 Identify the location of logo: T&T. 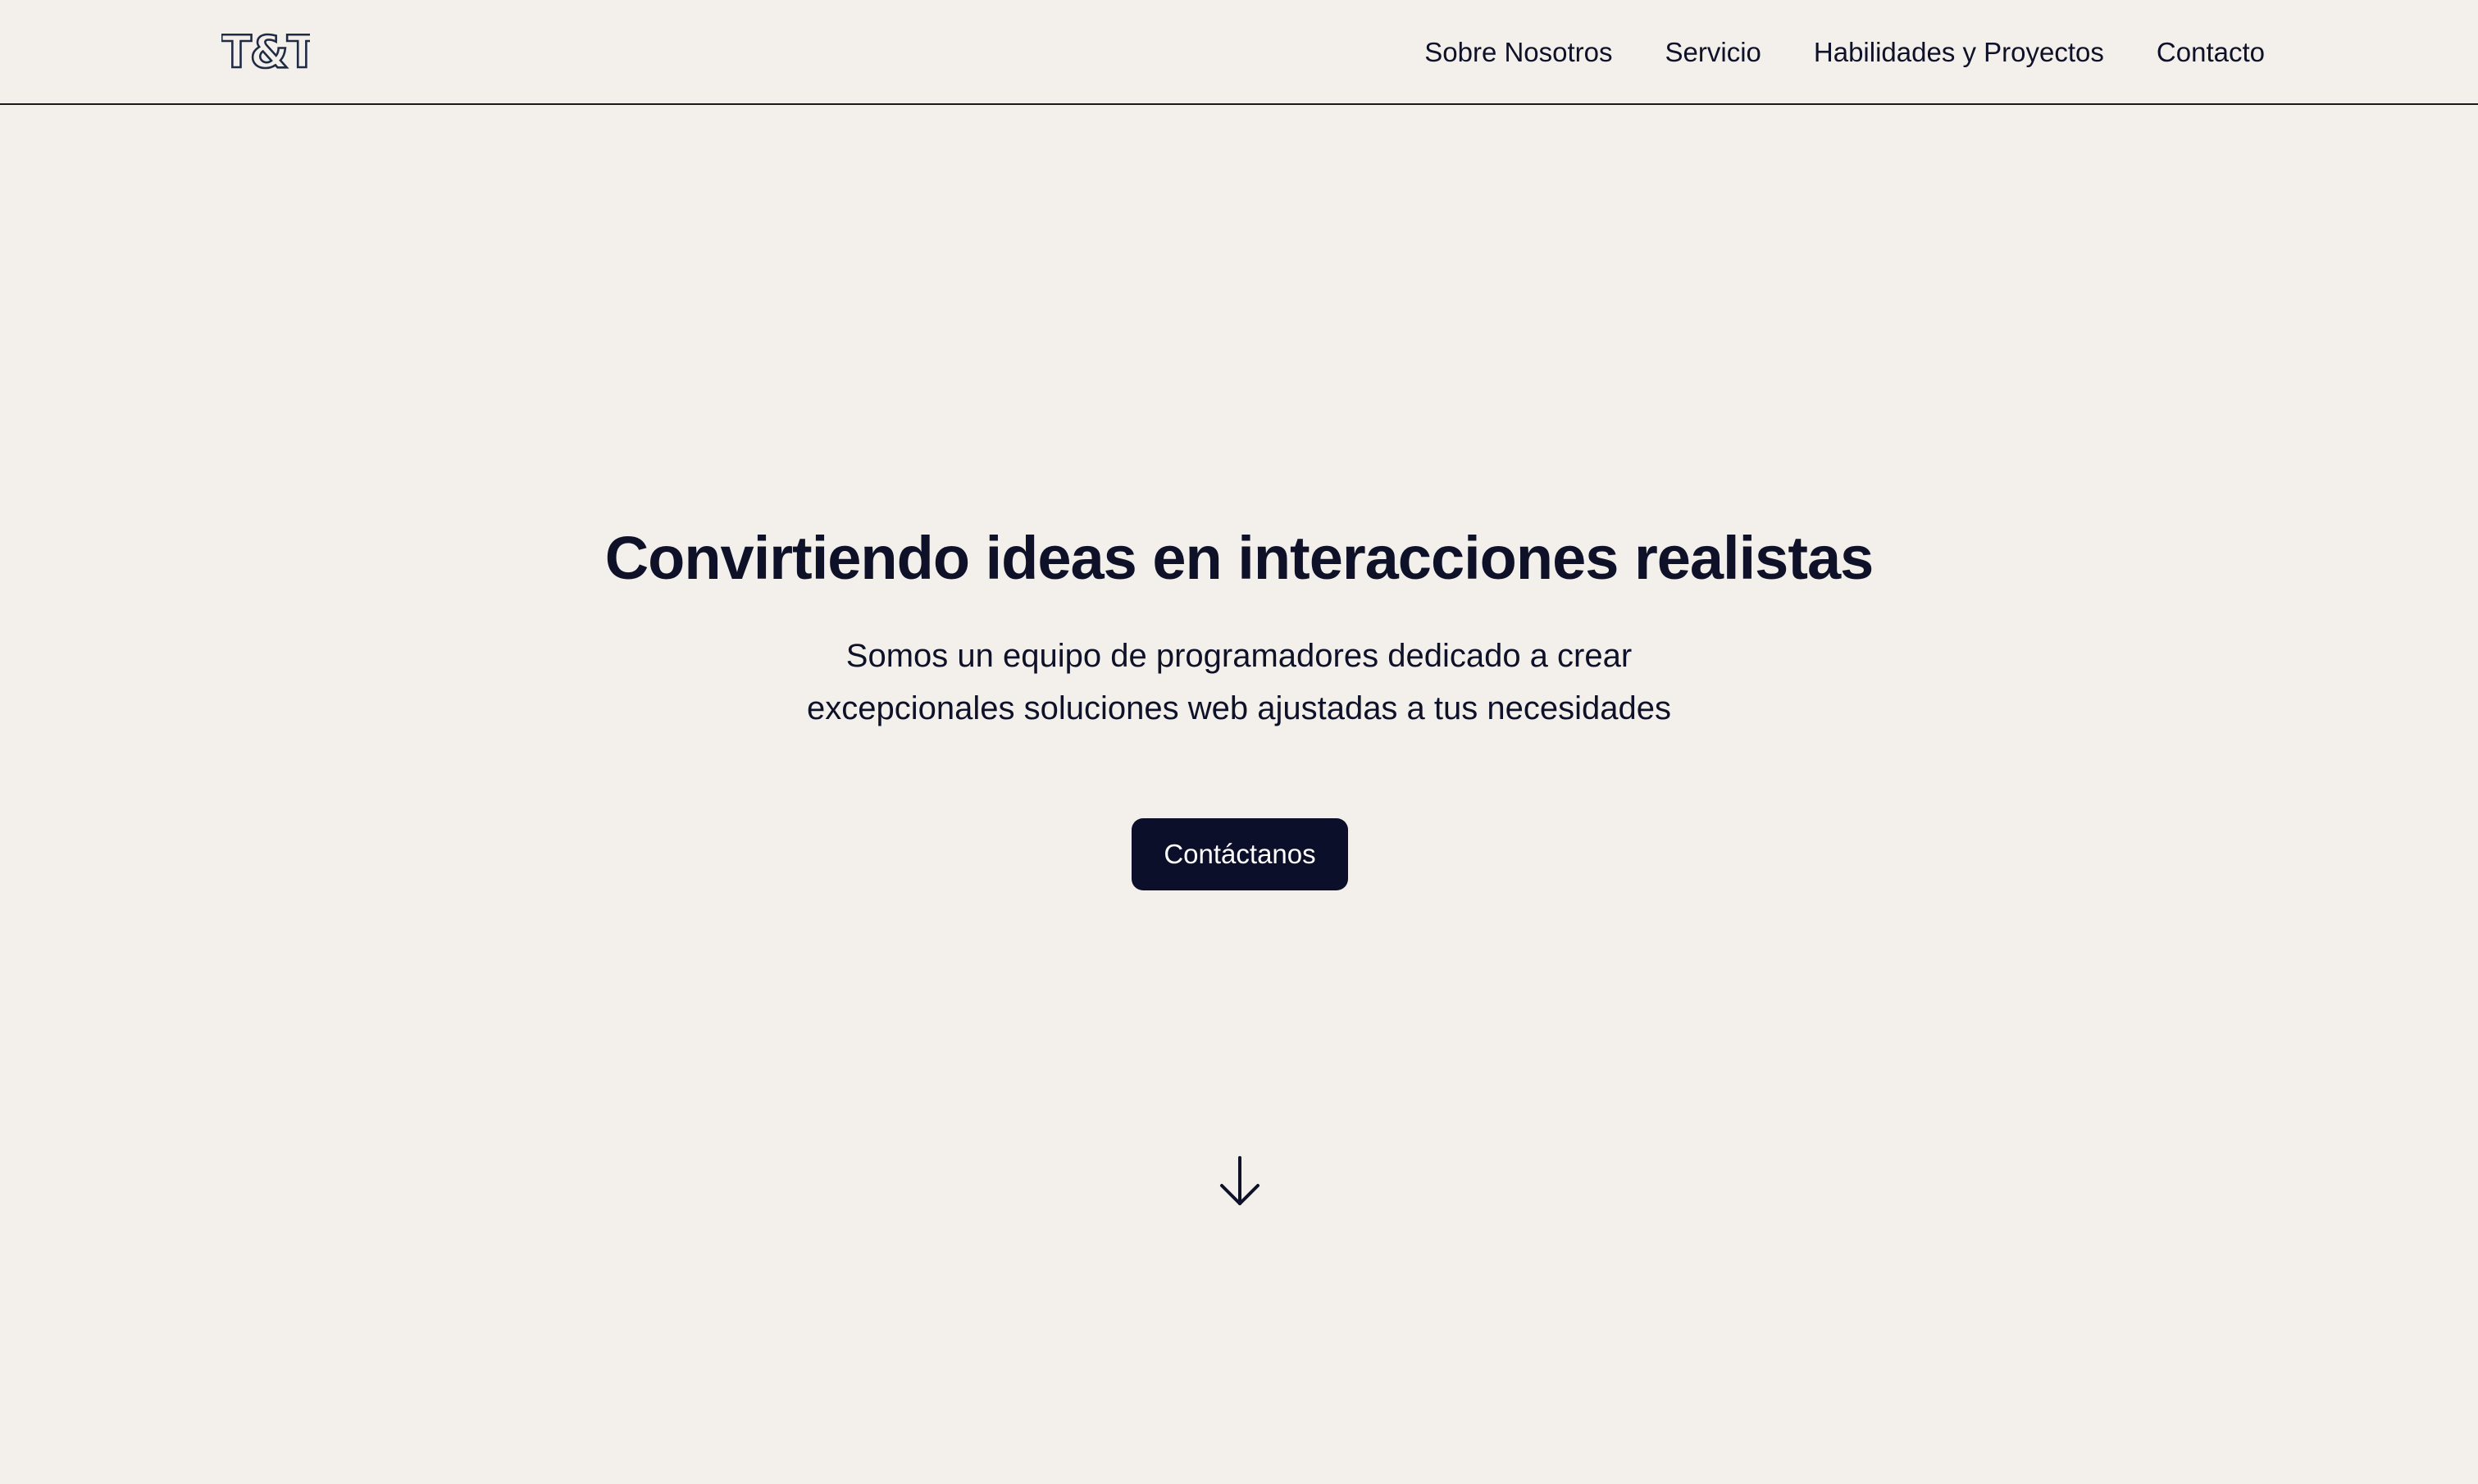
(265, 51).